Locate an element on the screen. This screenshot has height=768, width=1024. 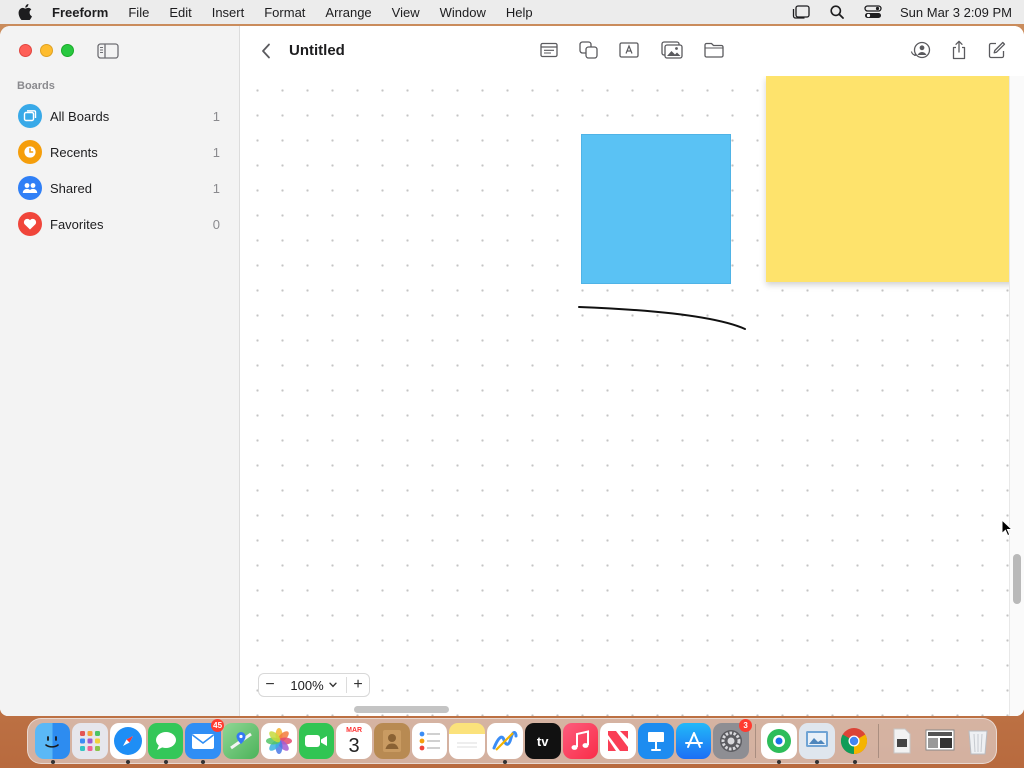
dock-launchpad is located at coordinates (90, 741).